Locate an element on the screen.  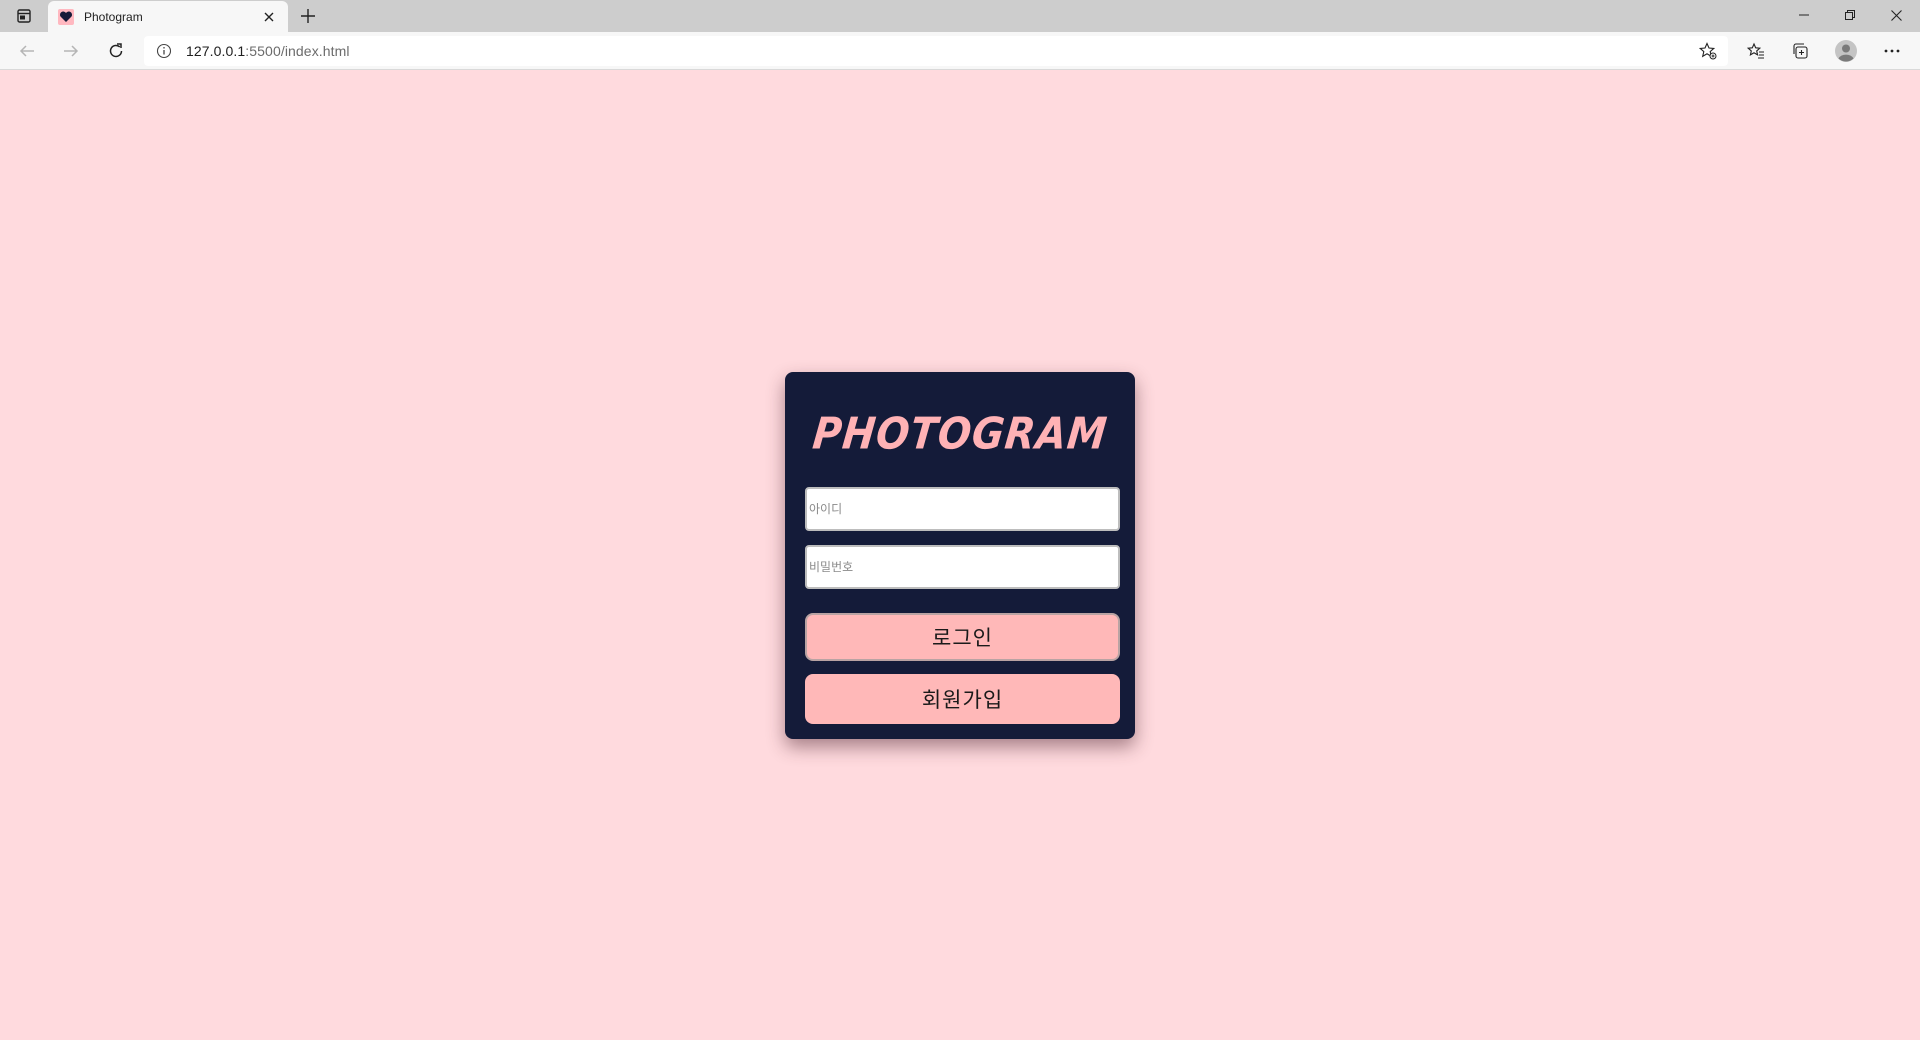
forward-button is located at coordinates (71, 51).